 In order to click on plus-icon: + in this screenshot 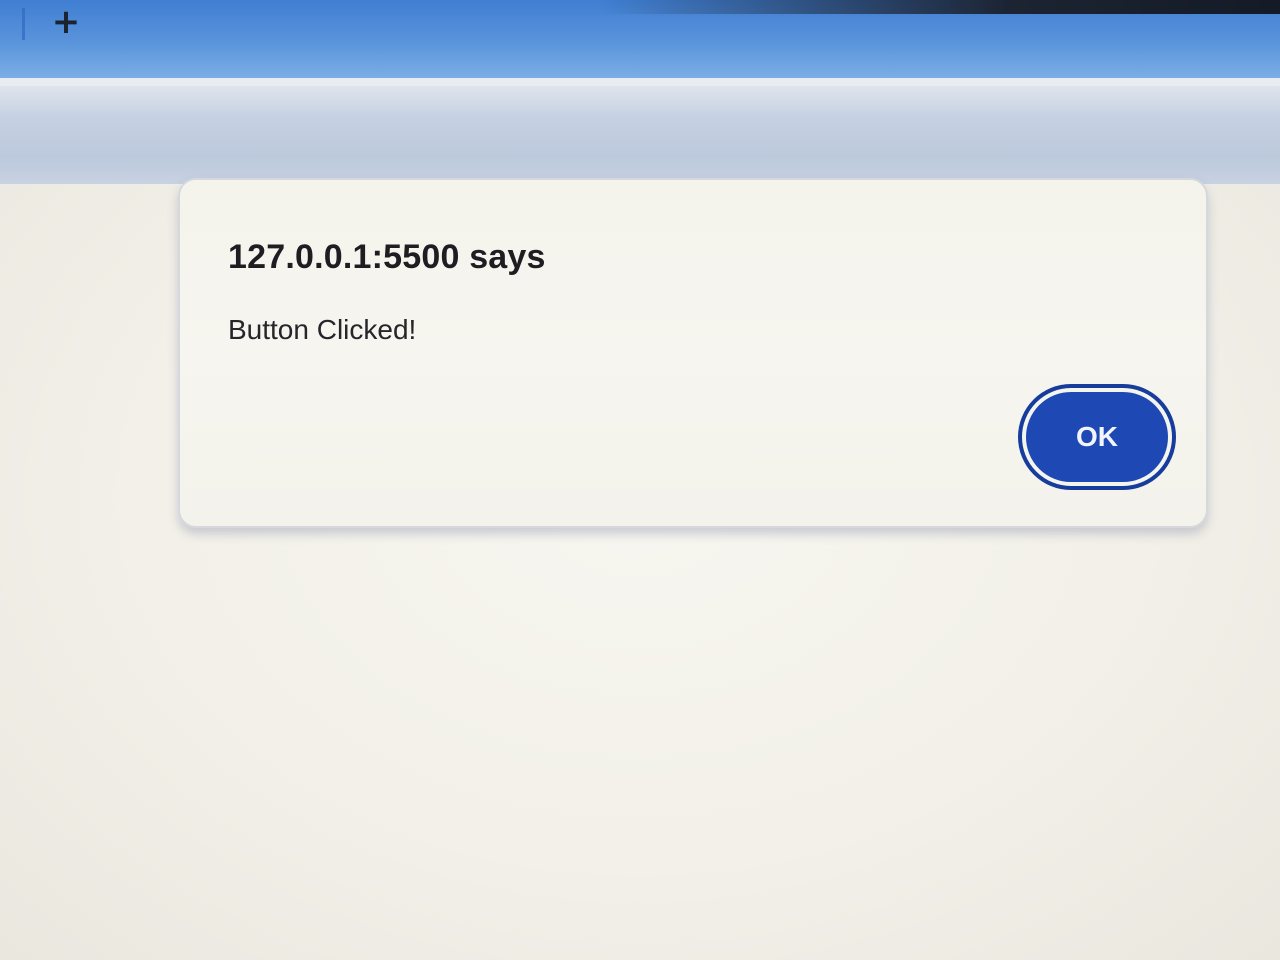, I will do `click(66, 22)`.